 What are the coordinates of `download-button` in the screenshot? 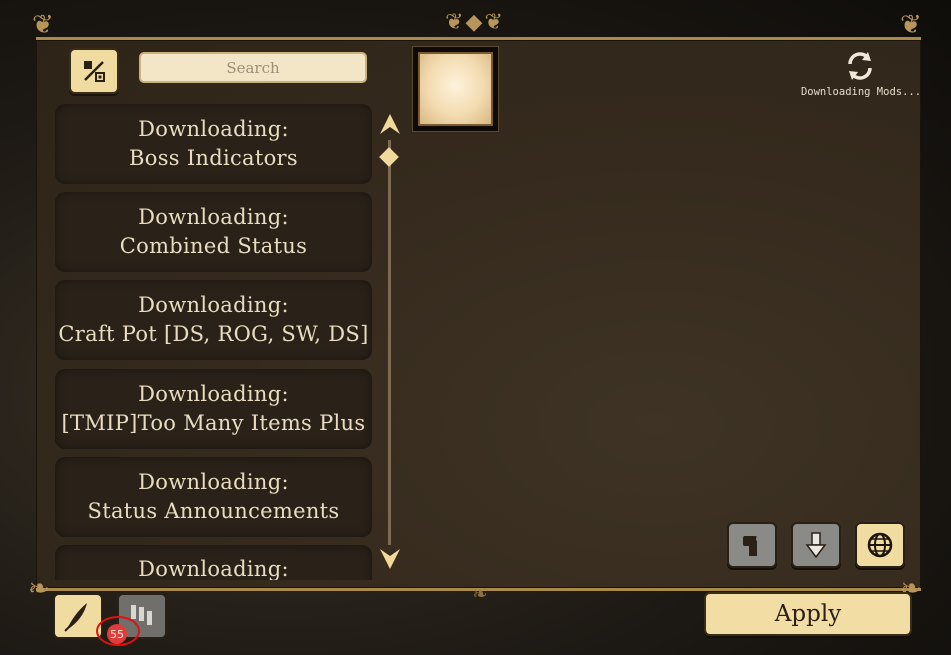 It's located at (816, 545).